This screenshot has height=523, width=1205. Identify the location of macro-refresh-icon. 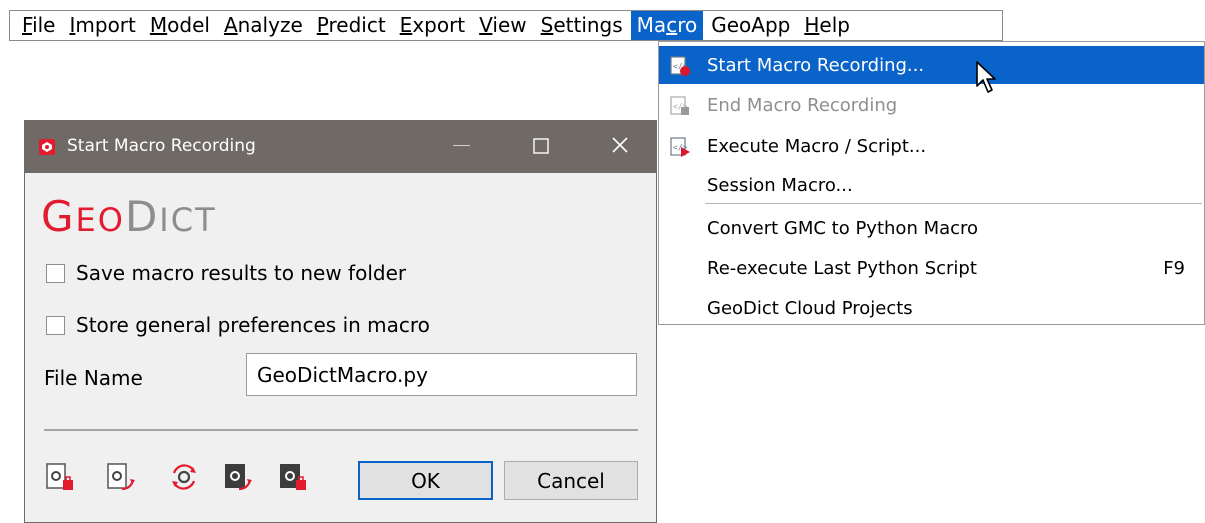
(184, 477).